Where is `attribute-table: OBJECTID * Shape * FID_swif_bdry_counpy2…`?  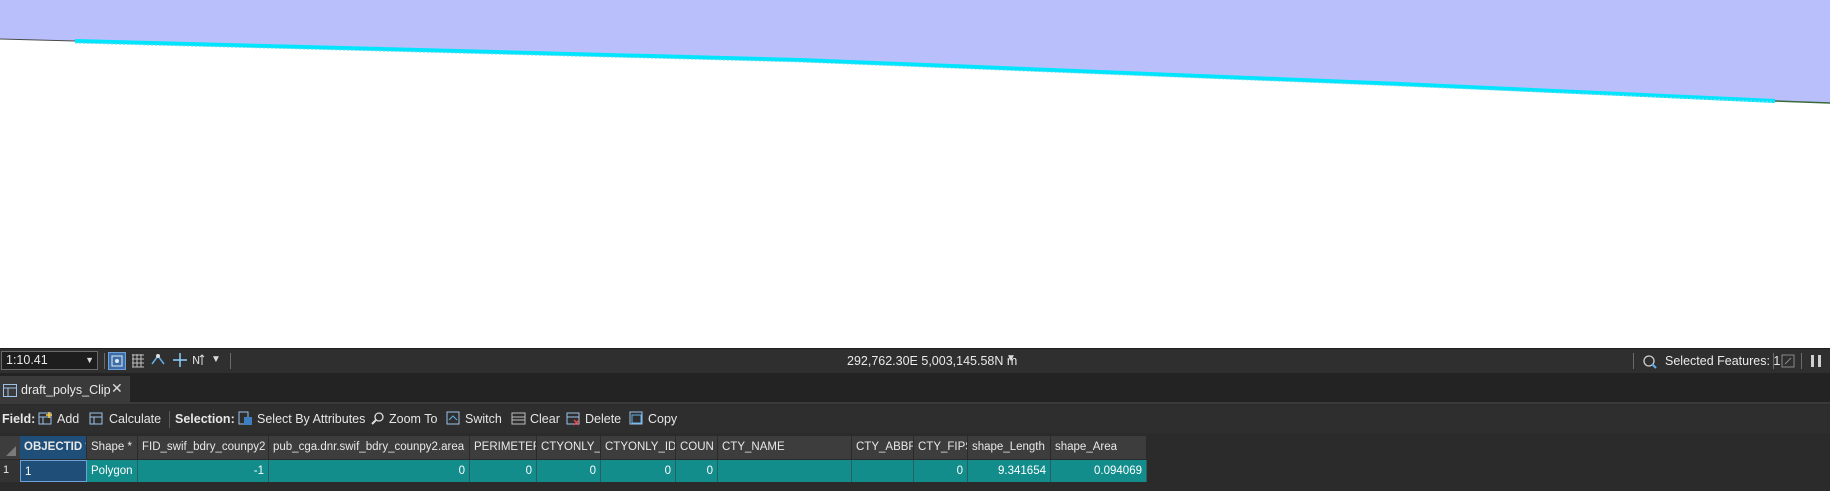
attribute-table: OBJECTID * Shape * FID_swif_bdry_counpy2… is located at coordinates (915, 463).